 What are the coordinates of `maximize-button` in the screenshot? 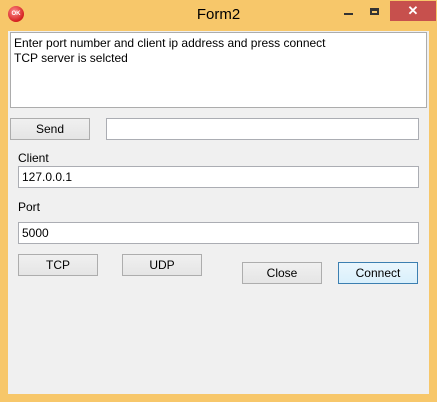 It's located at (374, 11).